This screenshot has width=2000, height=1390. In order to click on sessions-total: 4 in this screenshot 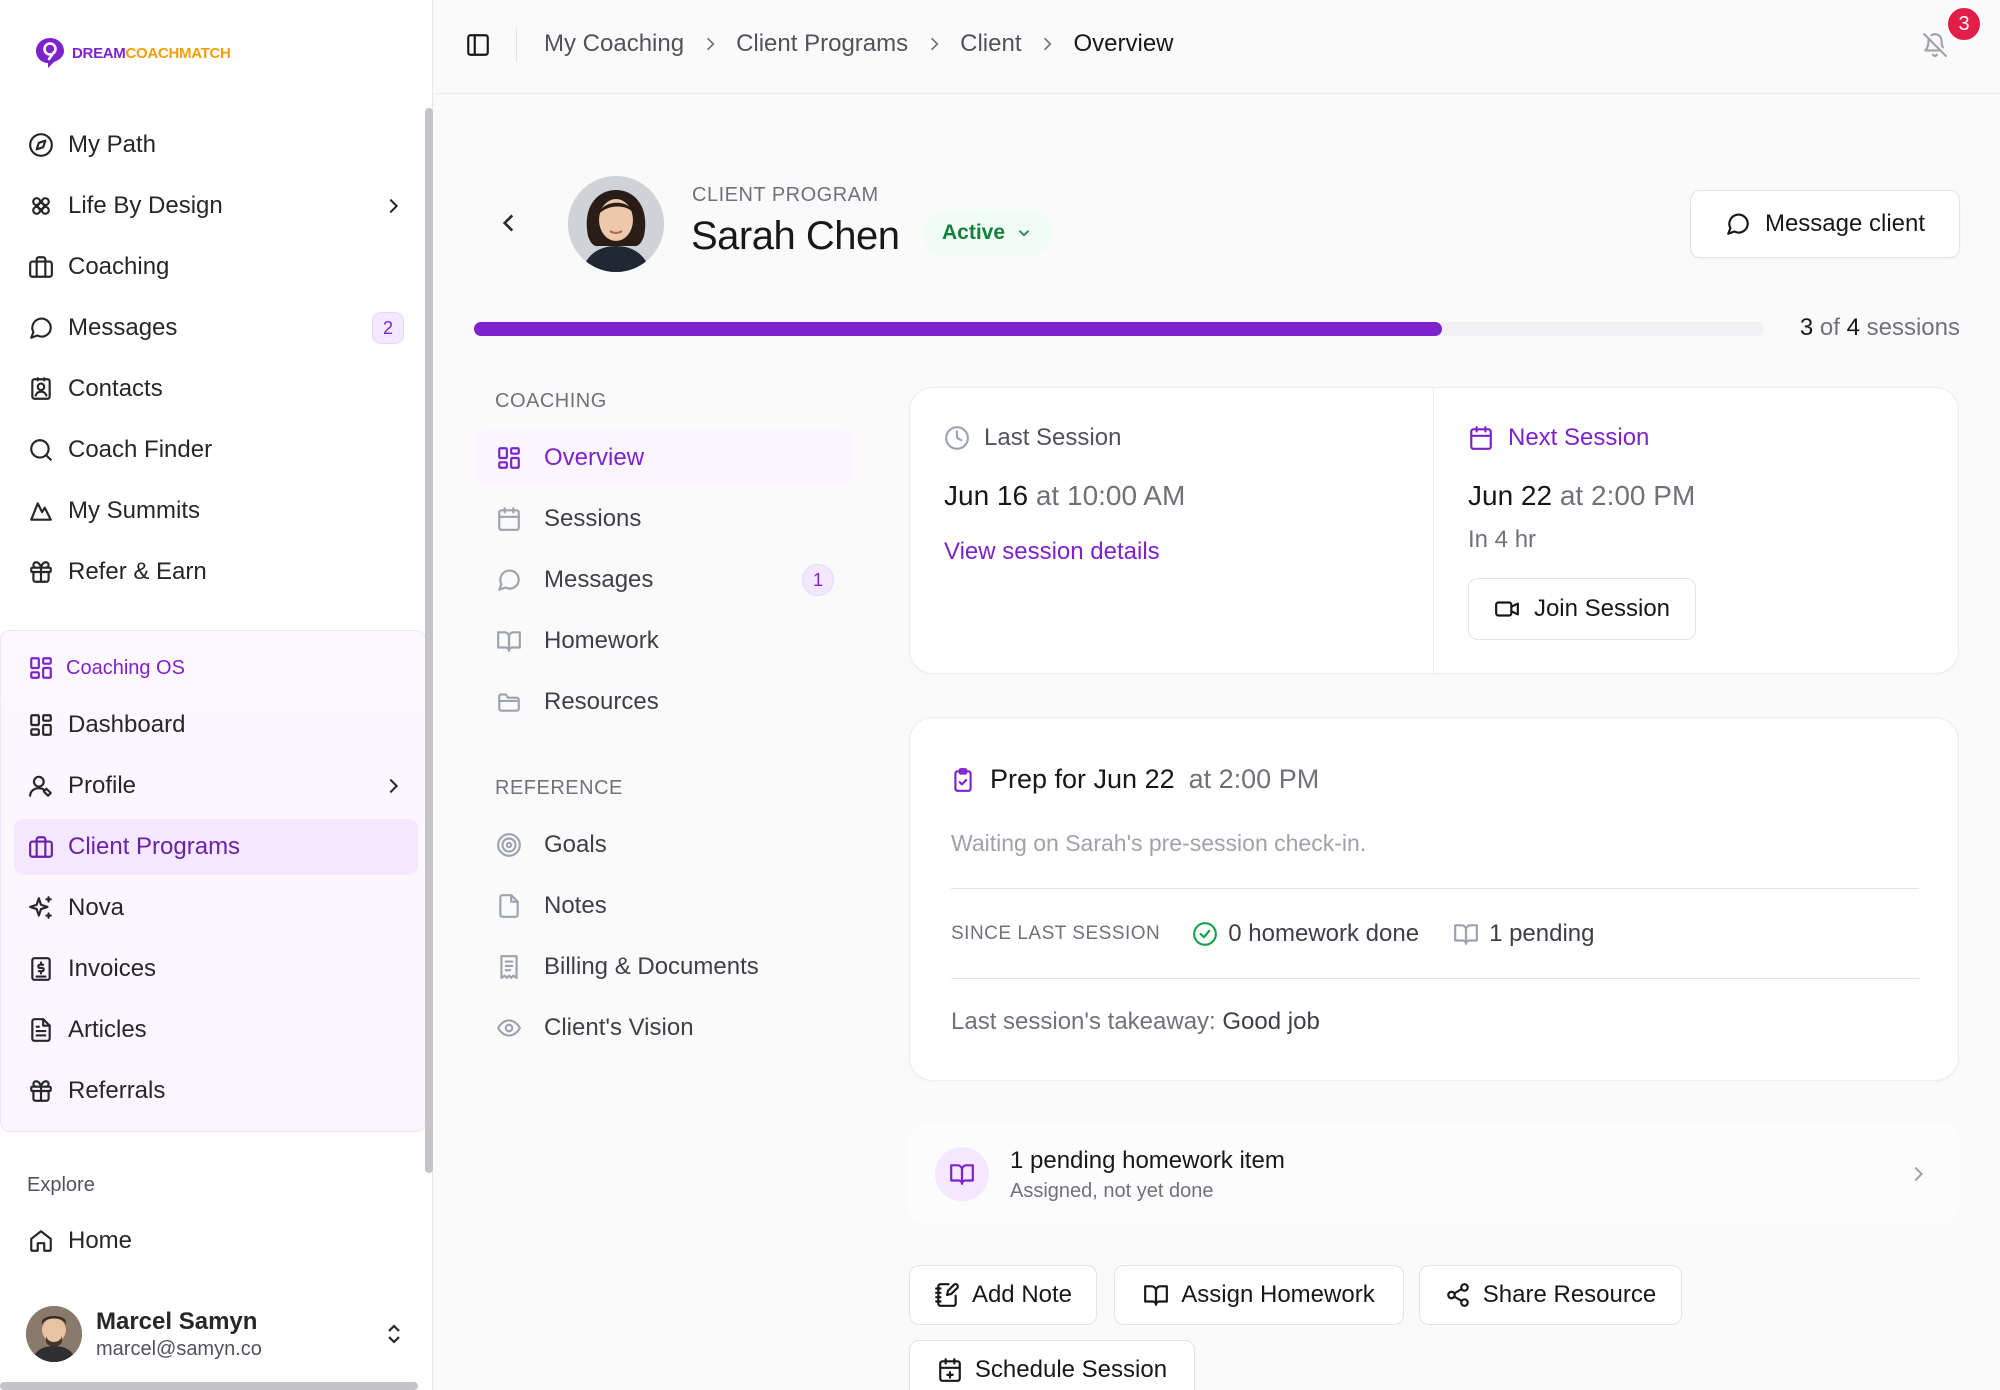, I will do `click(1853, 327)`.